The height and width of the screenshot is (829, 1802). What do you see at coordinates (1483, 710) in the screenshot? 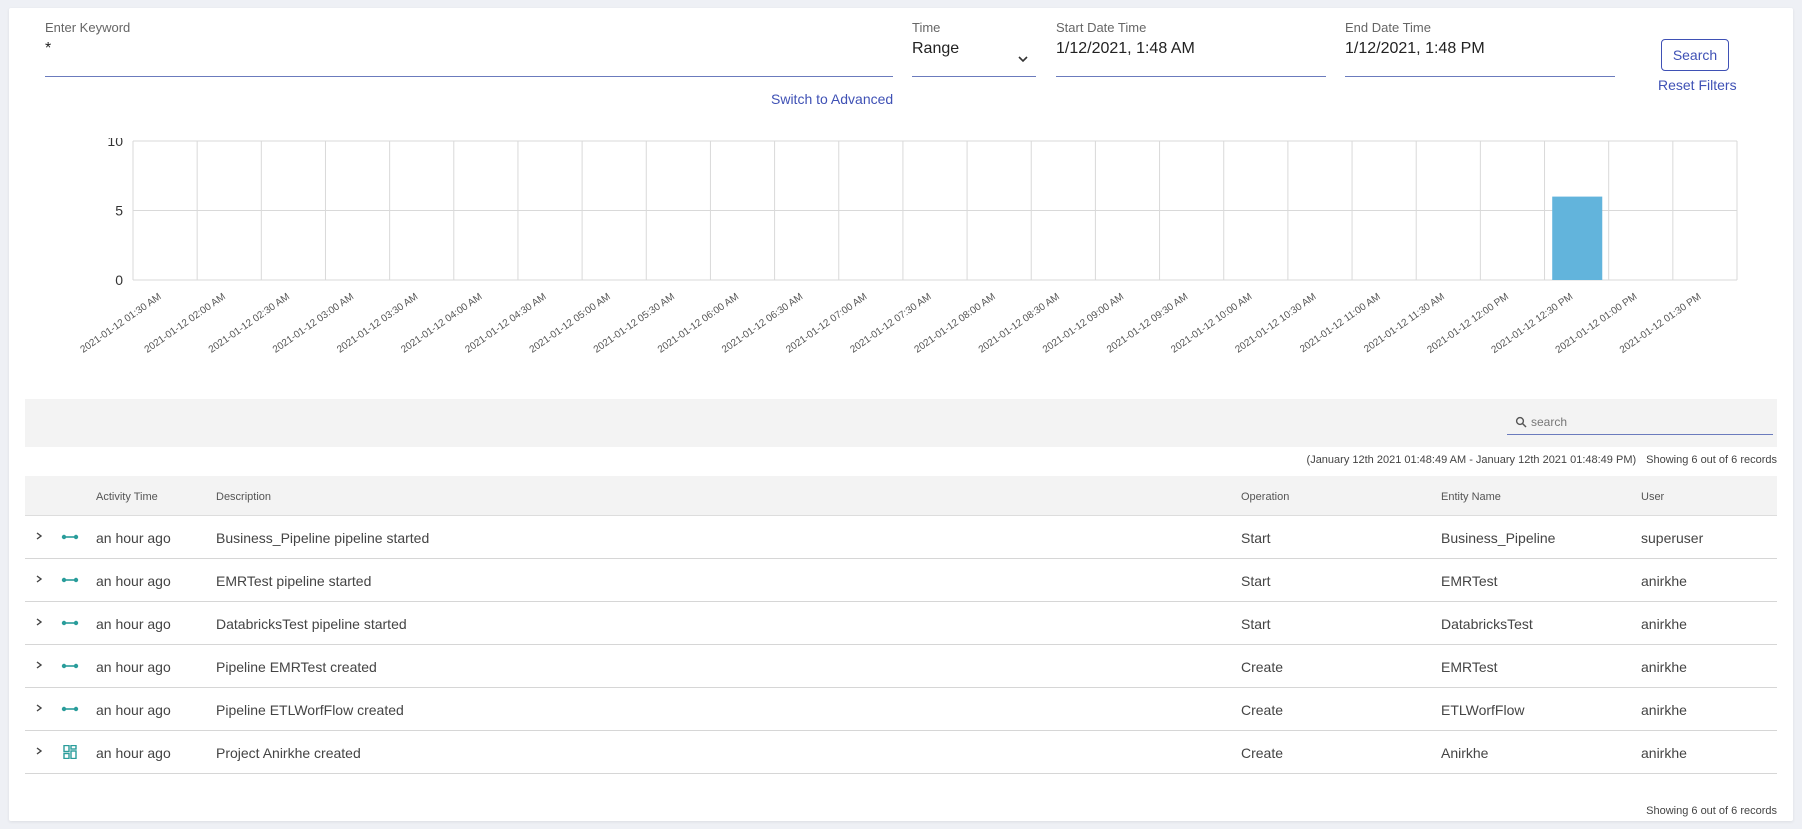
I see `cell-entity-name: ETLWorfFlow` at bounding box center [1483, 710].